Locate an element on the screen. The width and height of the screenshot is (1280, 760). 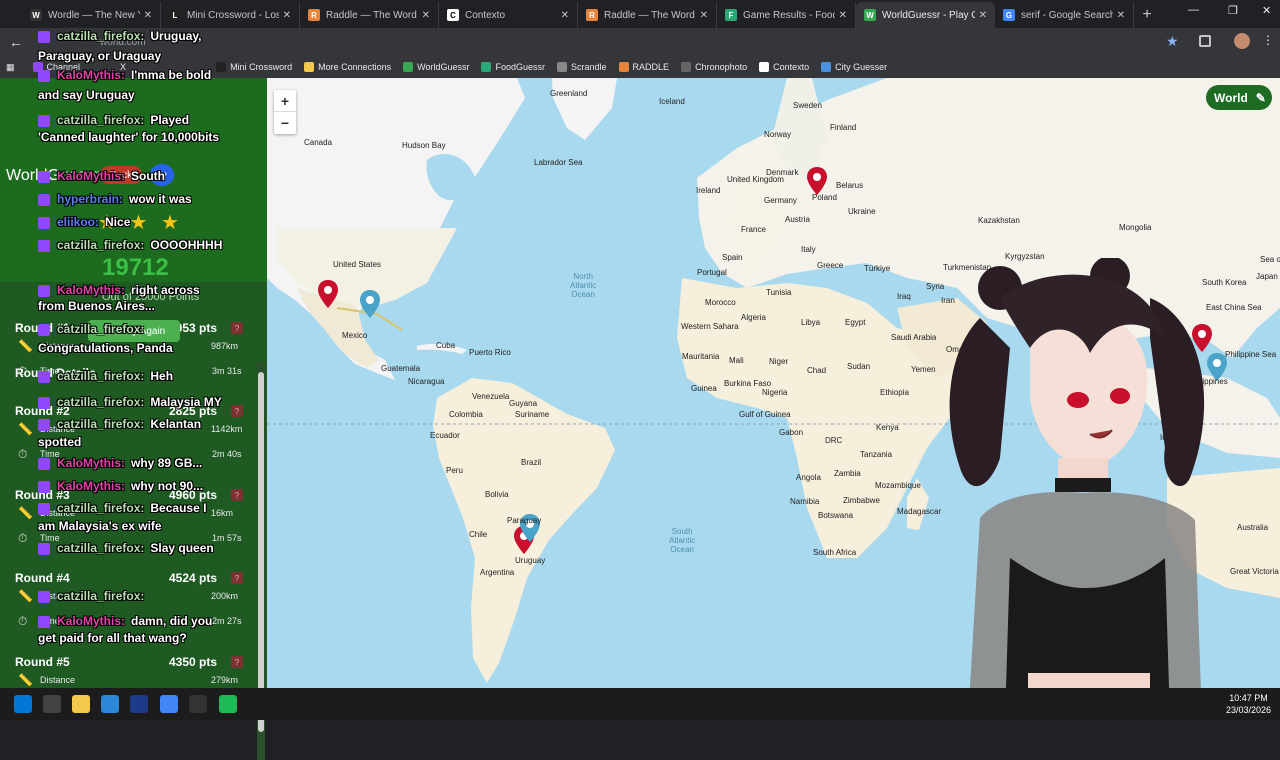
map-label: Mozambique is located at coordinates (898, 485).